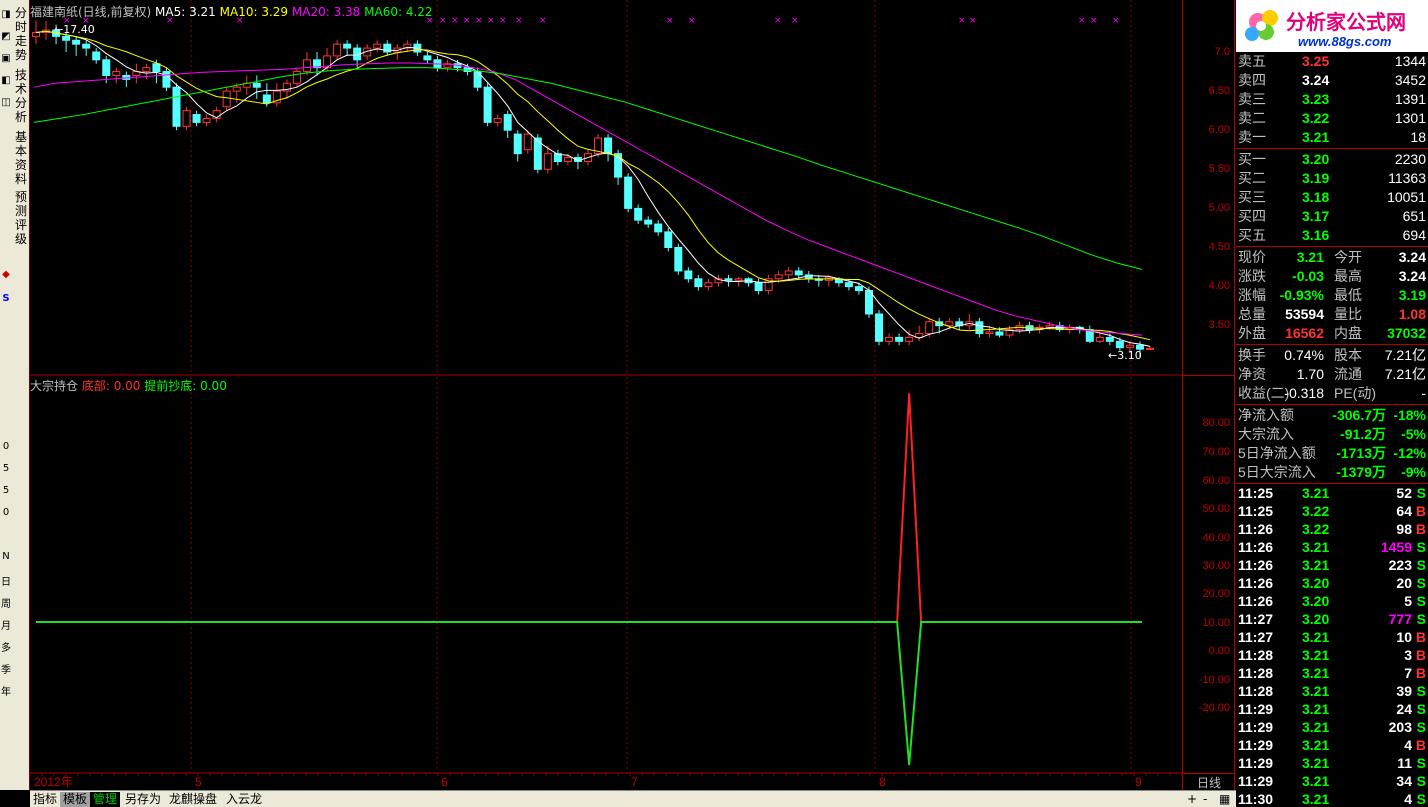  What do you see at coordinates (1332, 583) in the screenshot?
I see `tick-row: 11:26 3.20 20 S` at bounding box center [1332, 583].